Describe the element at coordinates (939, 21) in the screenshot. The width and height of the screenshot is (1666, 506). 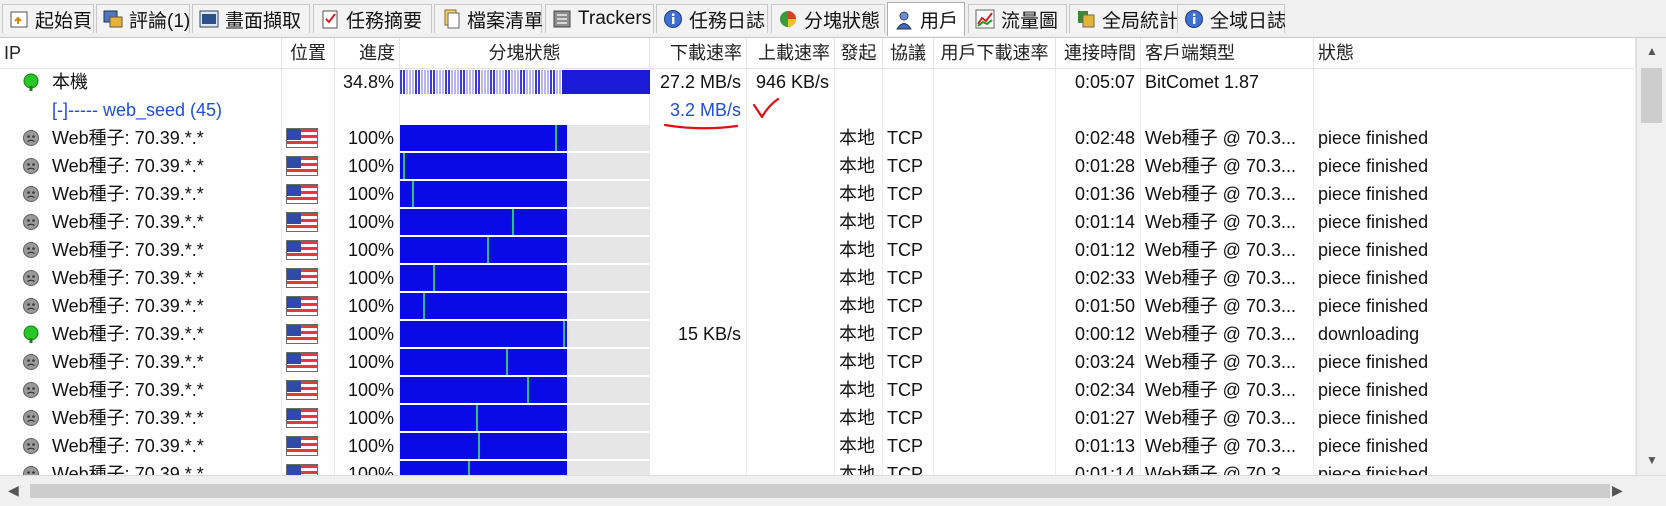
I see `tab-label: 用戶` at that location.